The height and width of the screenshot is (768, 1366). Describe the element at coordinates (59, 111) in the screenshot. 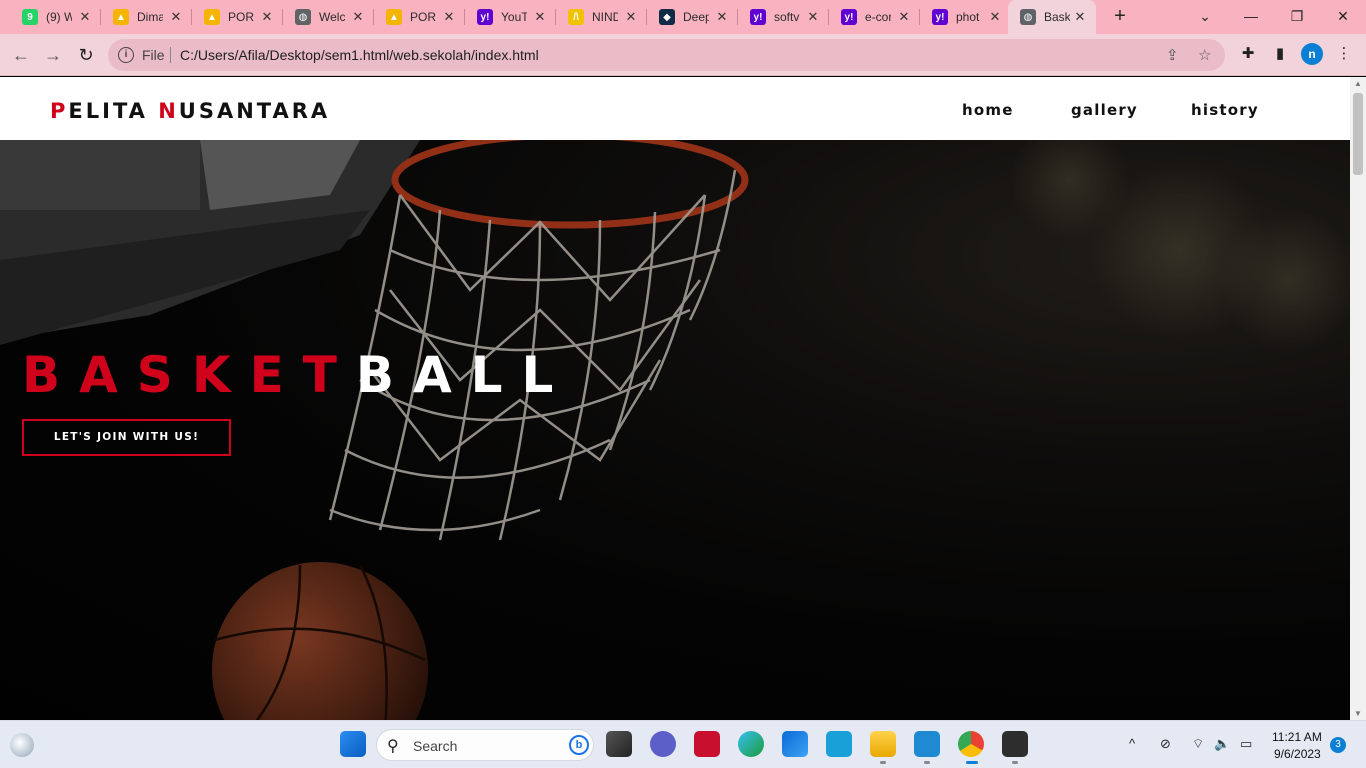

I see `brand-initial-p: P` at that location.